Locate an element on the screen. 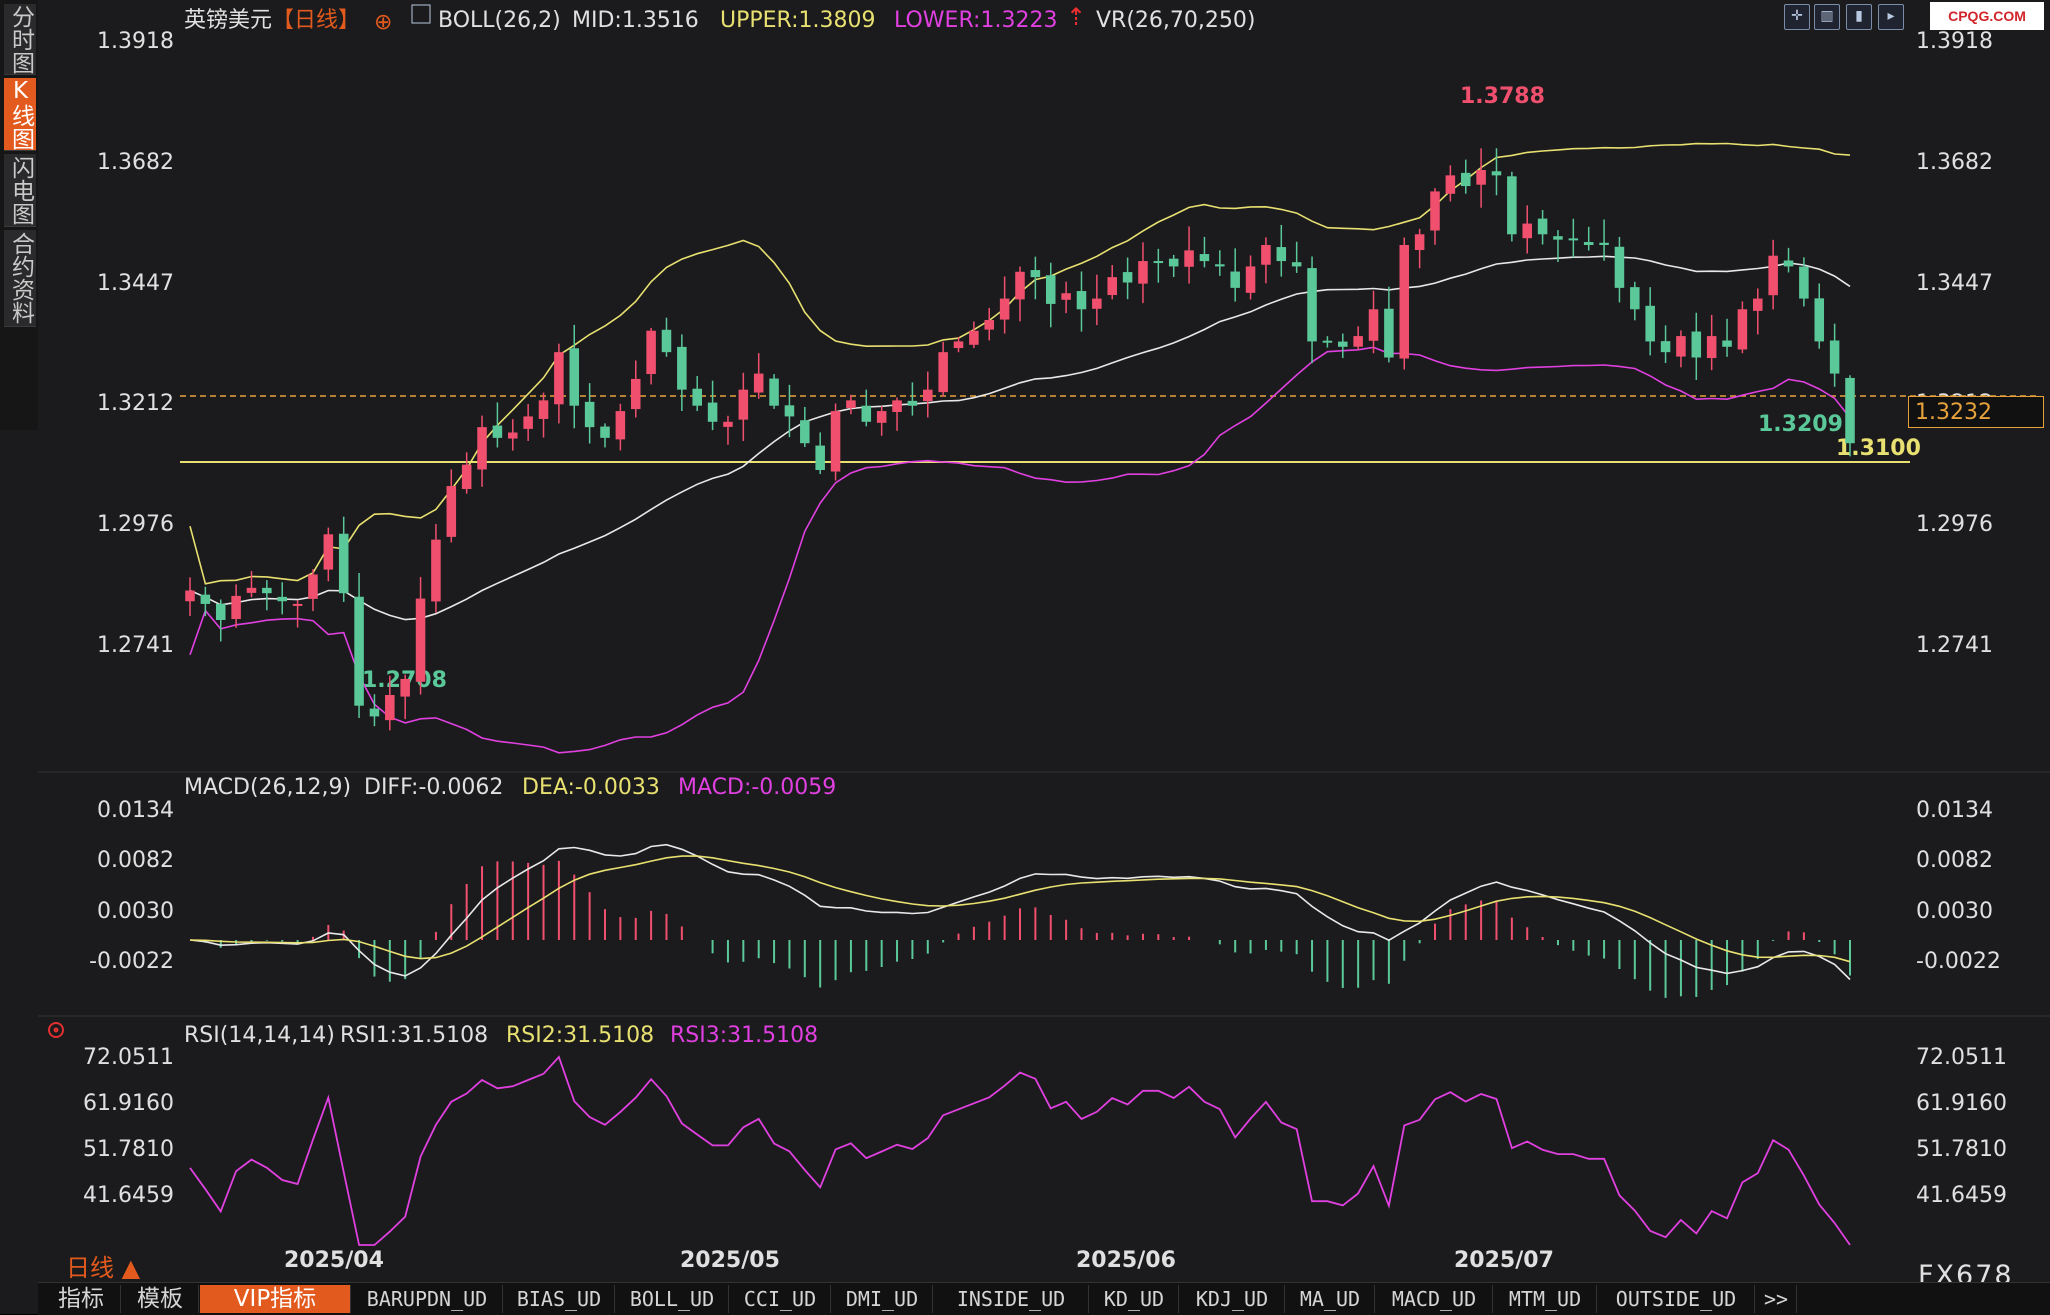 The width and height of the screenshot is (2050, 1315). tab-bias: BIAS_UD is located at coordinates (559, 1299).